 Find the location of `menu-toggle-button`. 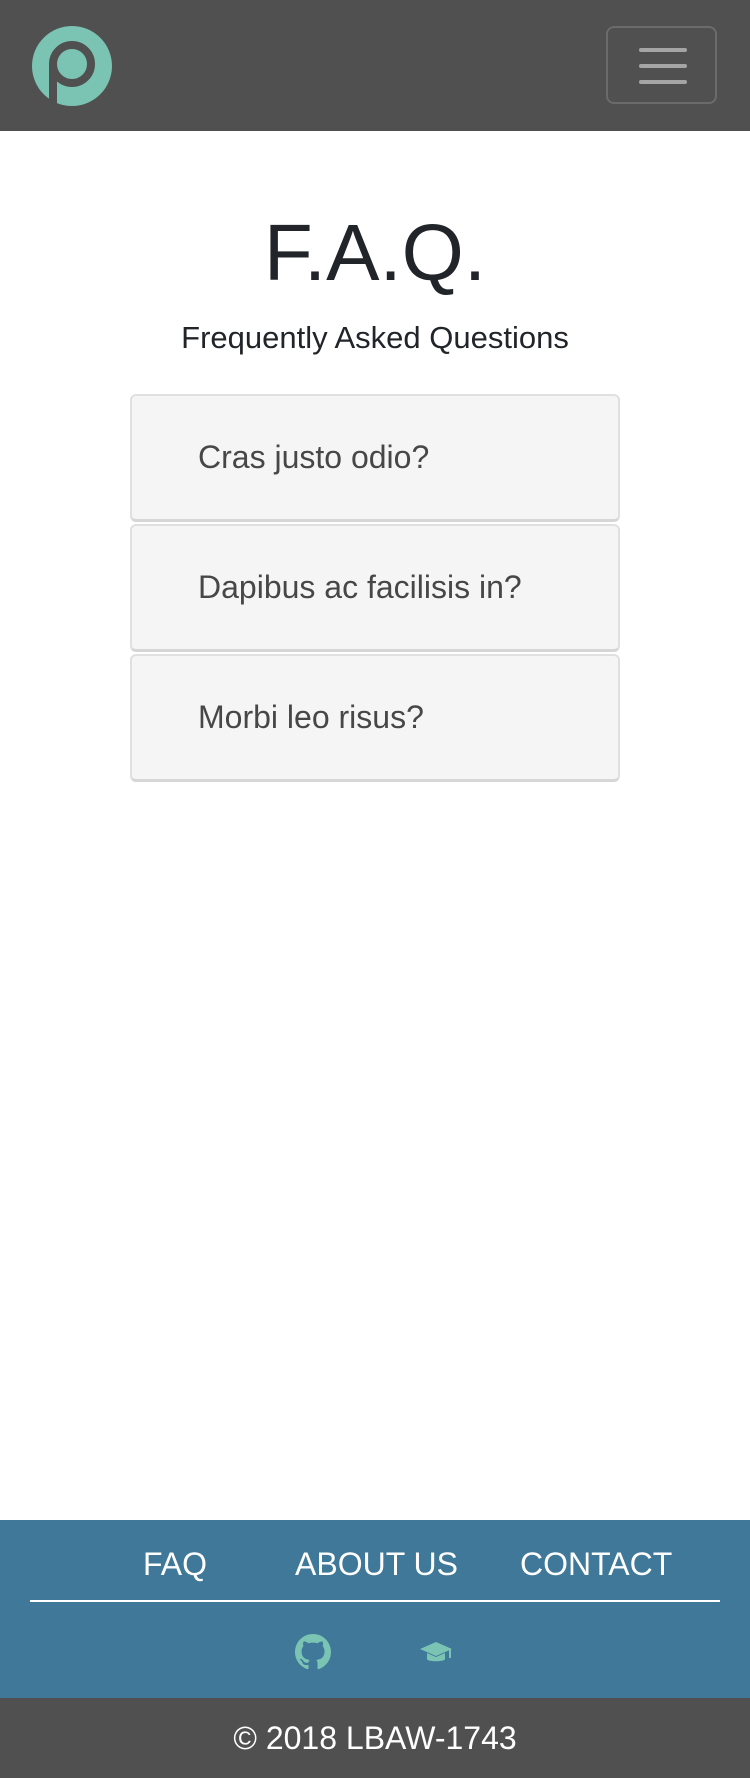

menu-toggle-button is located at coordinates (661, 65).